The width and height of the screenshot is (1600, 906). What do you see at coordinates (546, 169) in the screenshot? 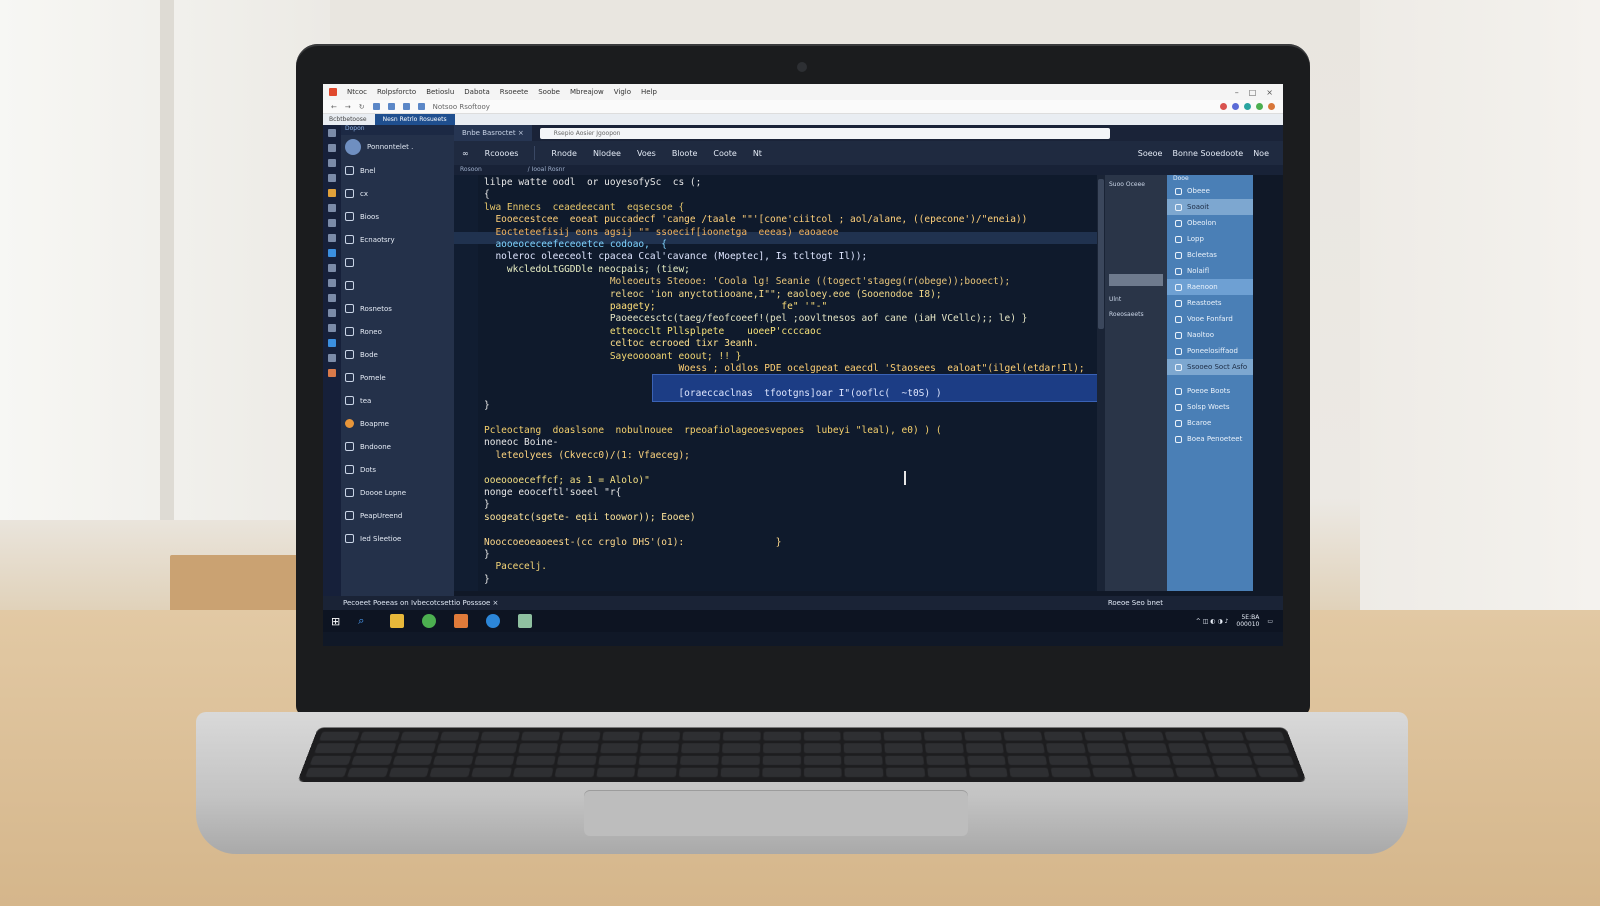
I see `breadcrumb-item: / Iooal Rosnr` at bounding box center [546, 169].